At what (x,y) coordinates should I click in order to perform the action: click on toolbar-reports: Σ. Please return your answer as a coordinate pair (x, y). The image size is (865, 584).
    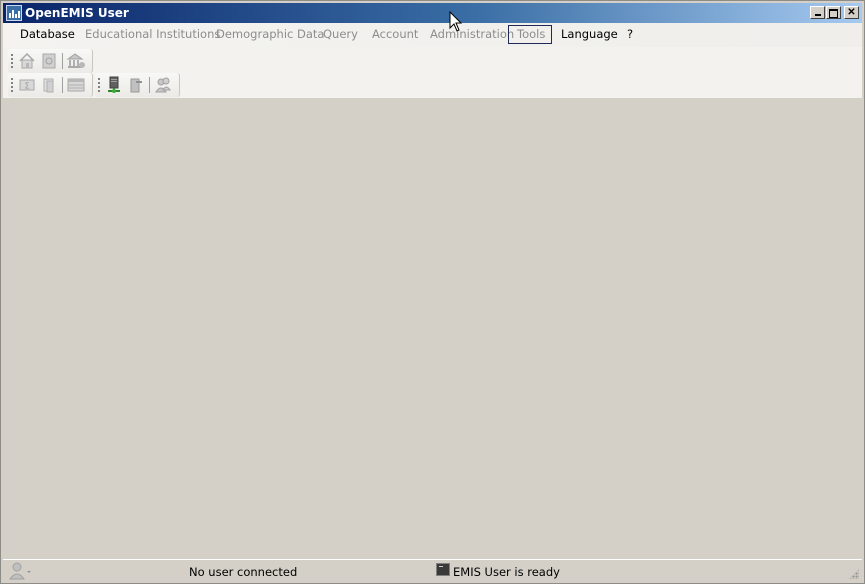
    Looking at the image, I should click on (50, 85).